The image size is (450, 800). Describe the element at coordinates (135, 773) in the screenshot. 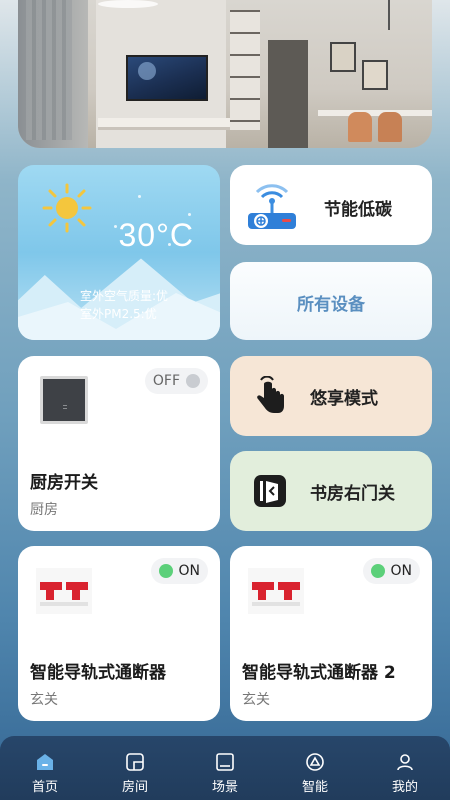

I see `nav-item-room: 房间` at that location.